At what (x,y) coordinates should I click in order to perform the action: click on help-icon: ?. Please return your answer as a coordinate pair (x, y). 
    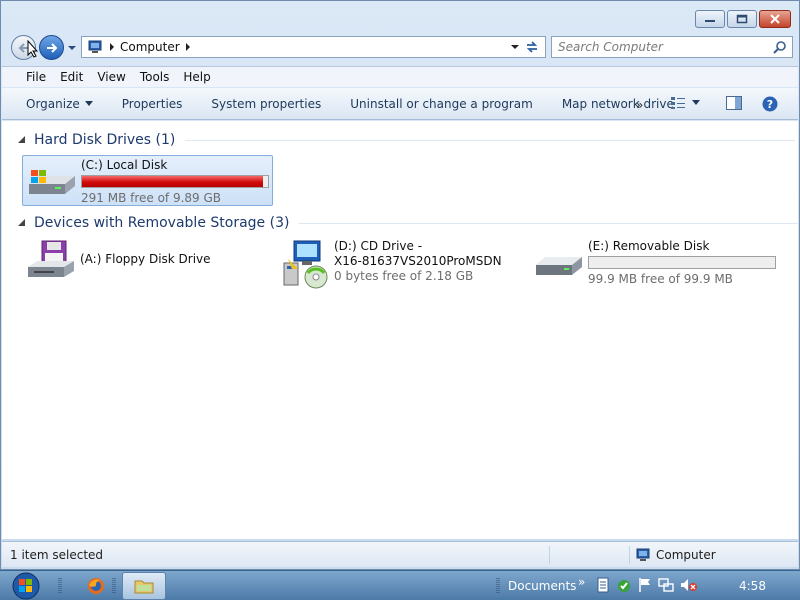
    Looking at the image, I should click on (770, 104).